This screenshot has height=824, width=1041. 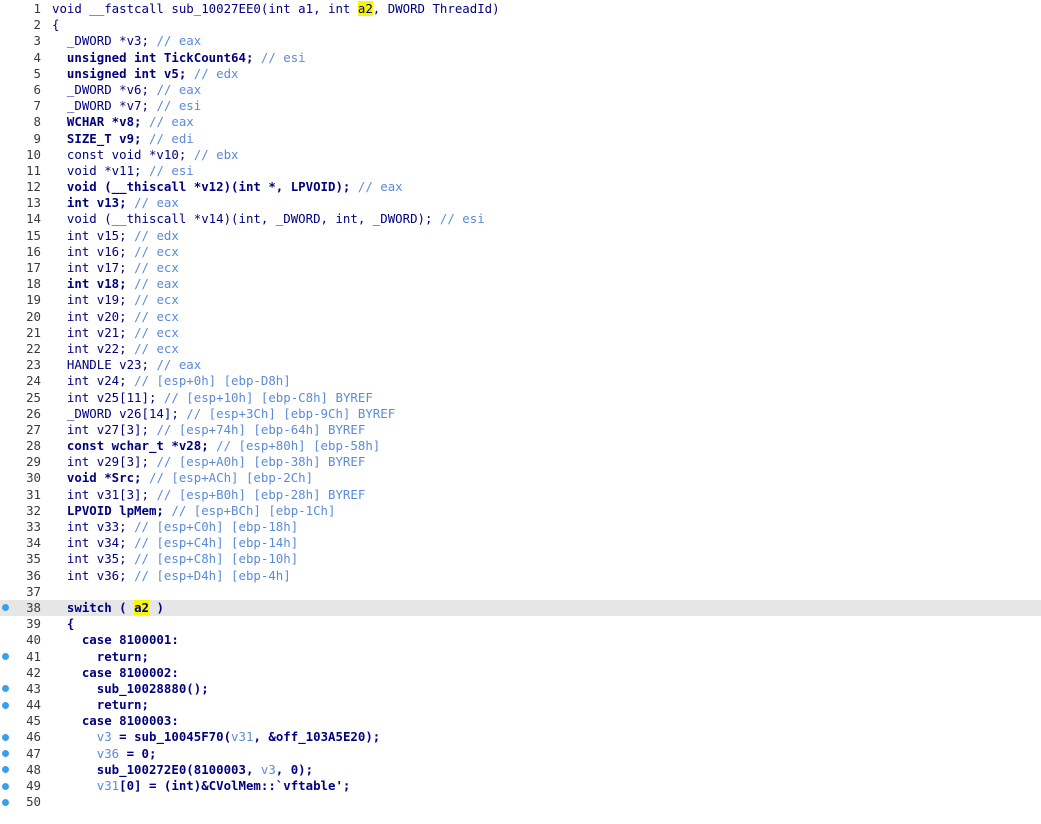 I want to click on code-line: 43 sub_10028880();, so click(x=520, y=689).